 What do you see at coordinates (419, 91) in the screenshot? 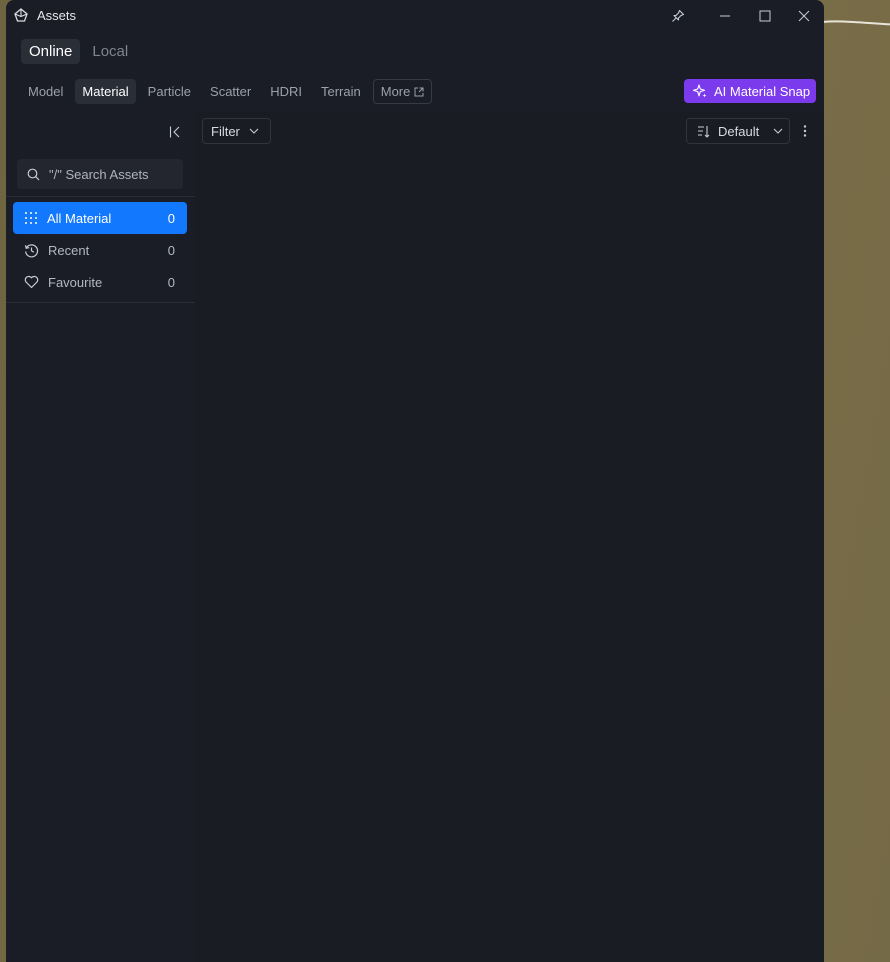
I see `external-link-icon` at bounding box center [419, 91].